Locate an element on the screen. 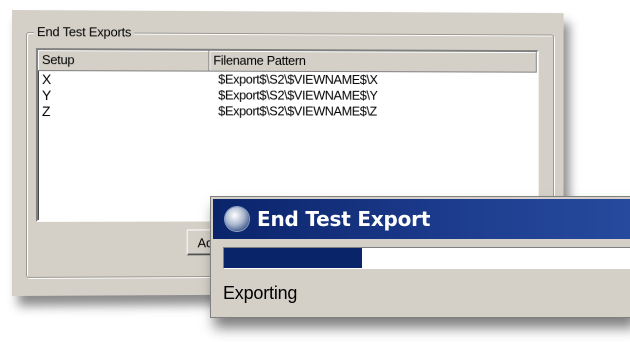 The width and height of the screenshot is (630, 342). list-row: X $Export$\S2\$VIEWNAME$\X is located at coordinates (287, 79).